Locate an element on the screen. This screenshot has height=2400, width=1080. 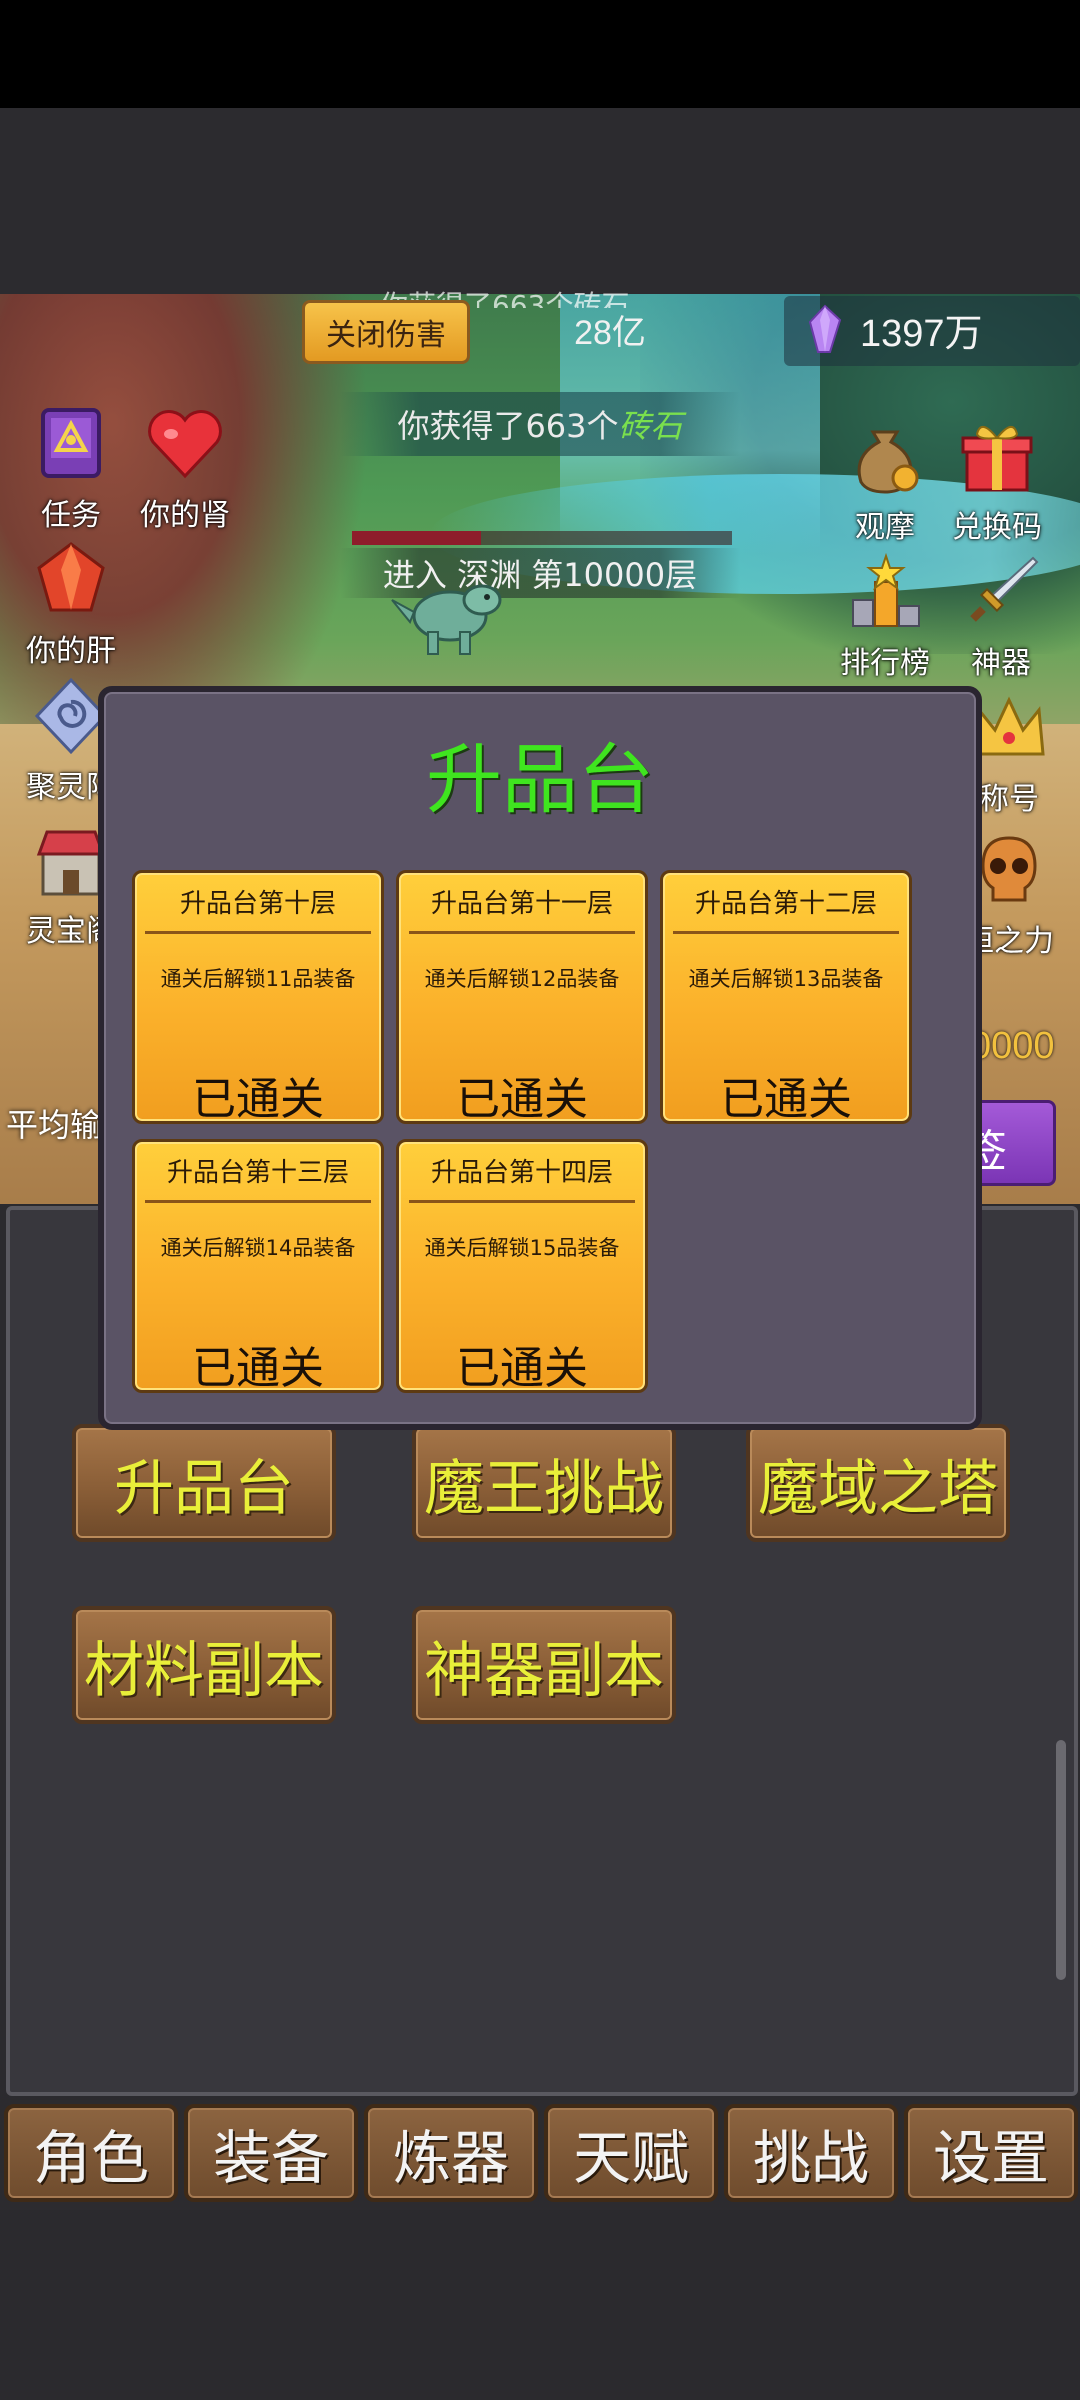
altar-level-card: 升品台第十三层 通关后解锁14品装备 已通关 is located at coordinates (258, 1266).